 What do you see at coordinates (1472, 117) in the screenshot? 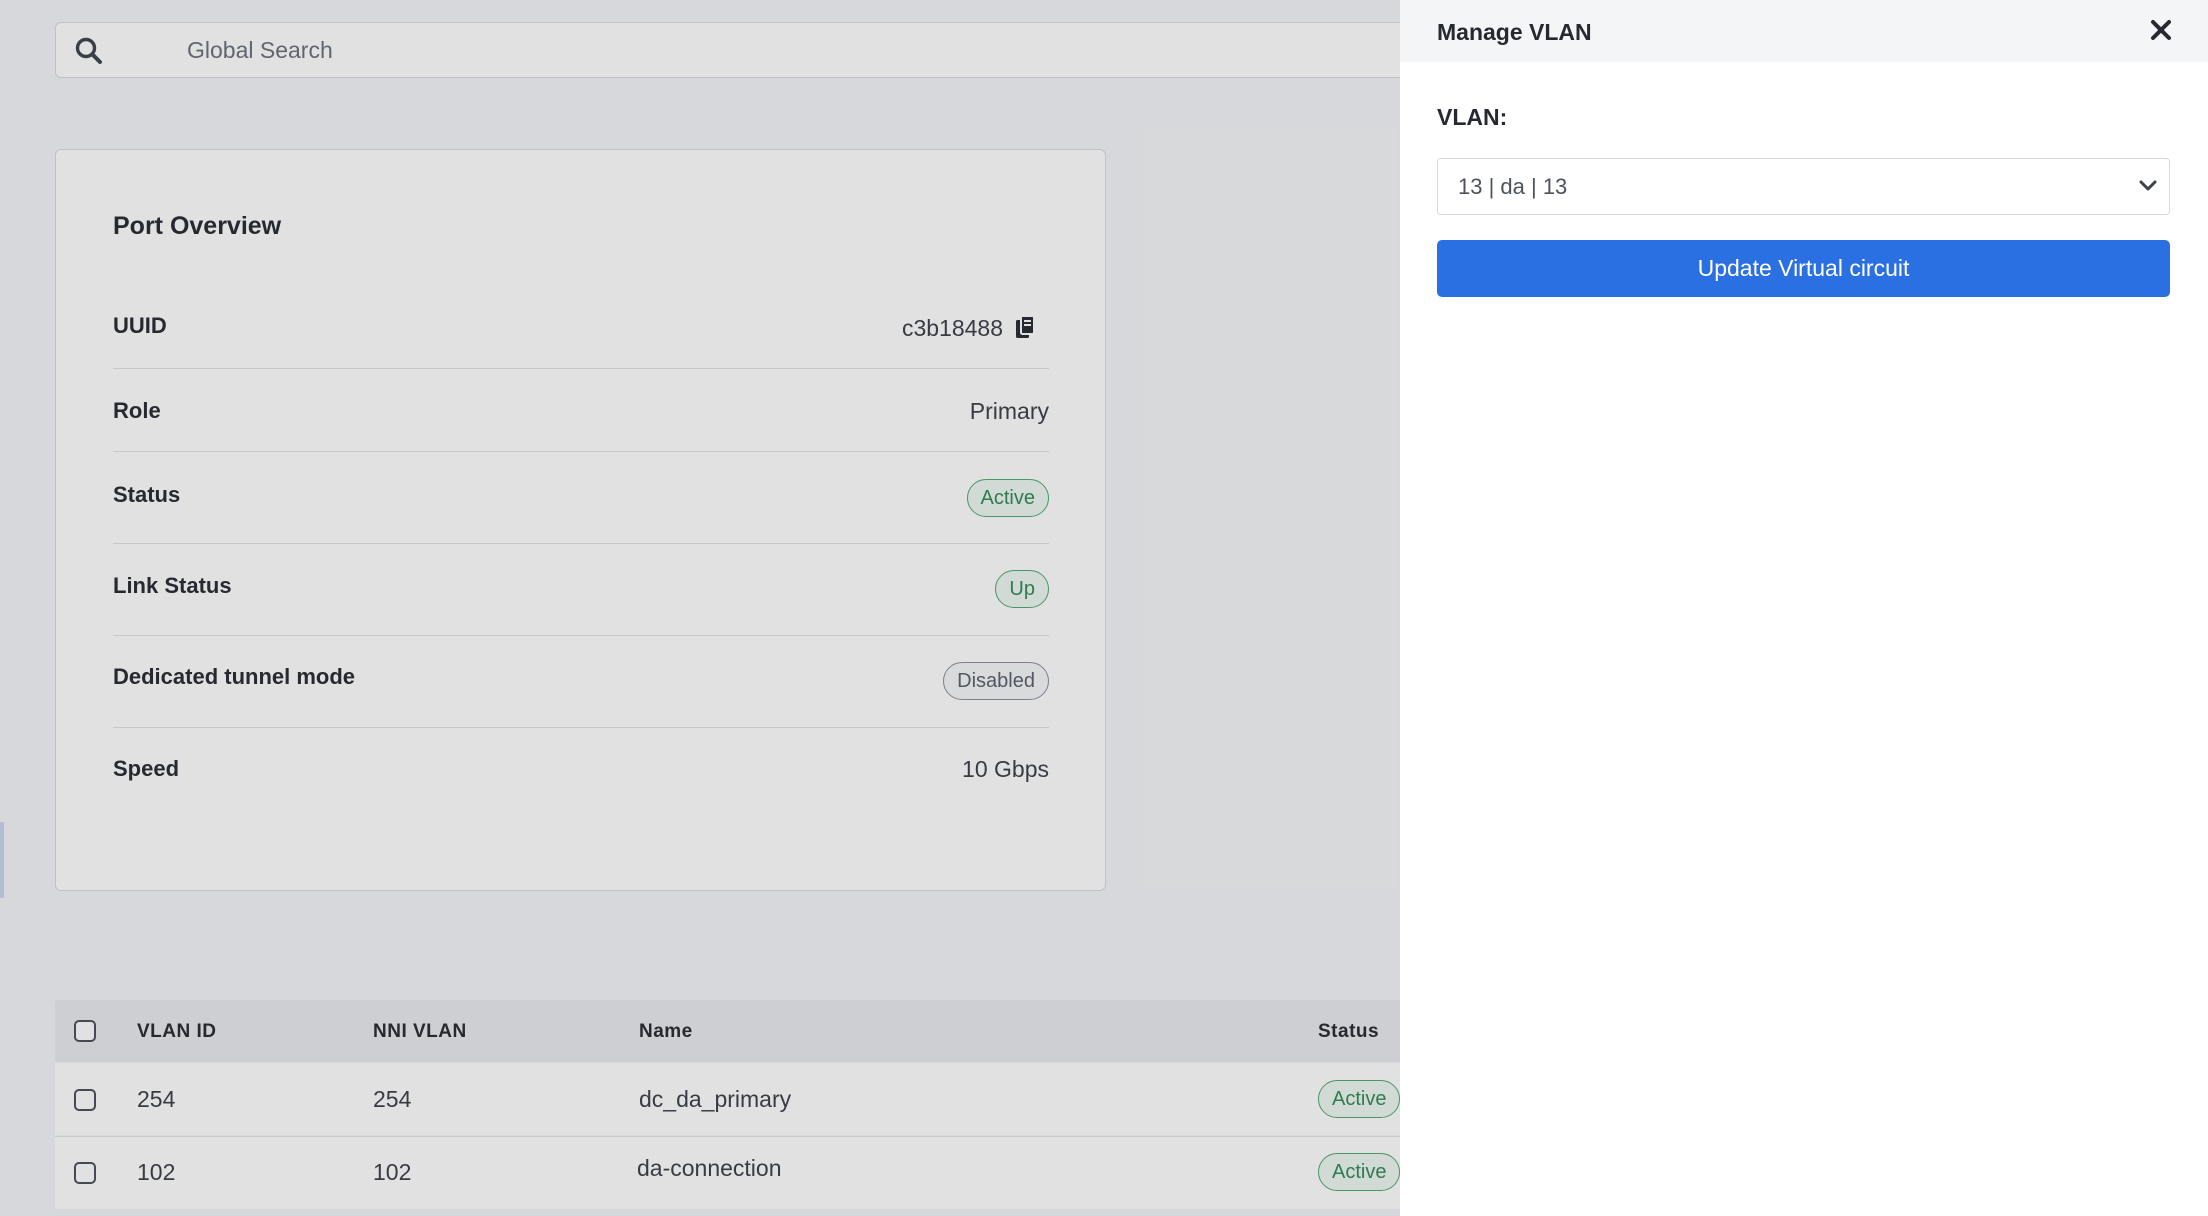
I see `vlan-field-label: VLAN:` at bounding box center [1472, 117].